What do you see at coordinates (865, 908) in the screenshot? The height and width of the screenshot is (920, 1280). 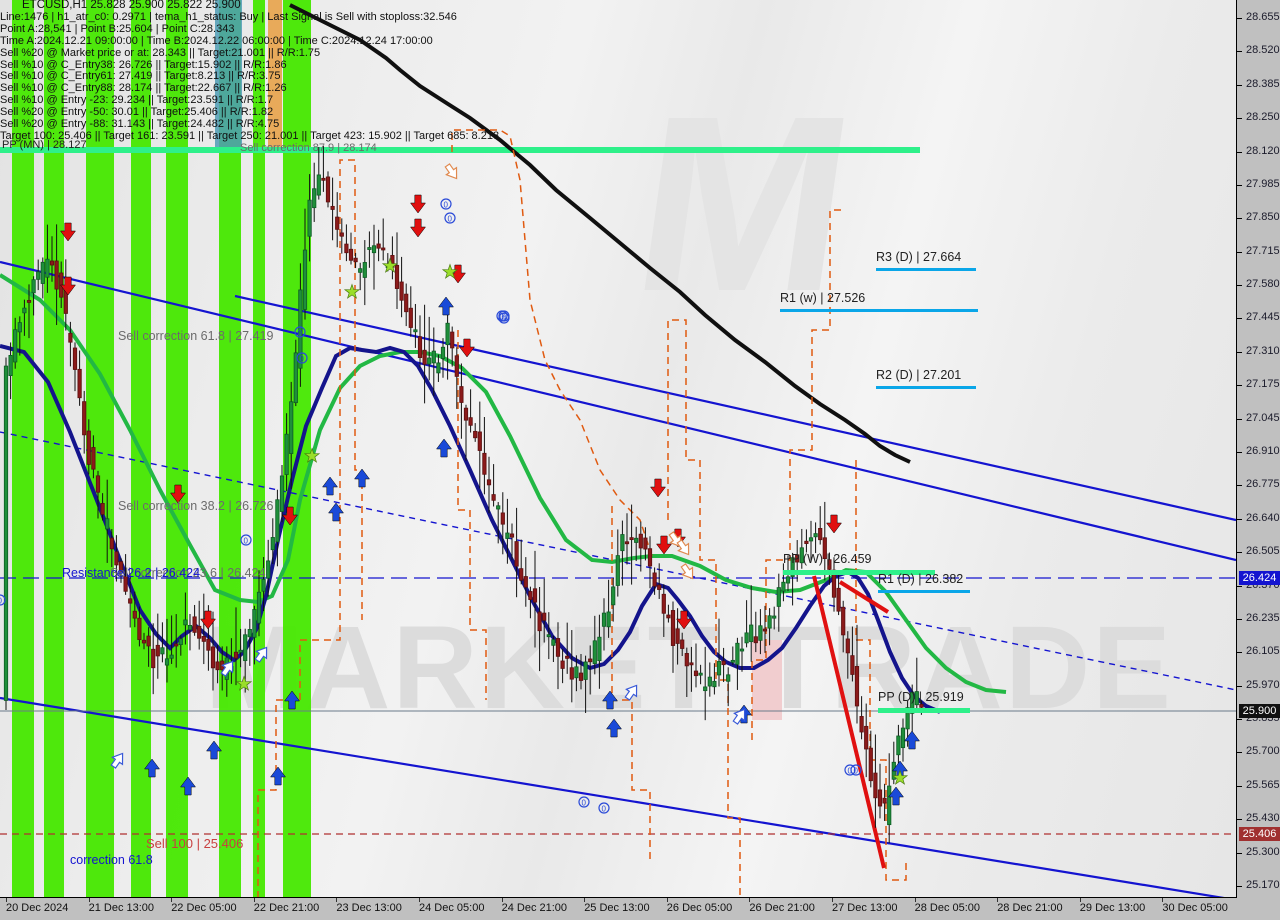 I see `time-tick-label: 27 Dec 13:00` at bounding box center [865, 908].